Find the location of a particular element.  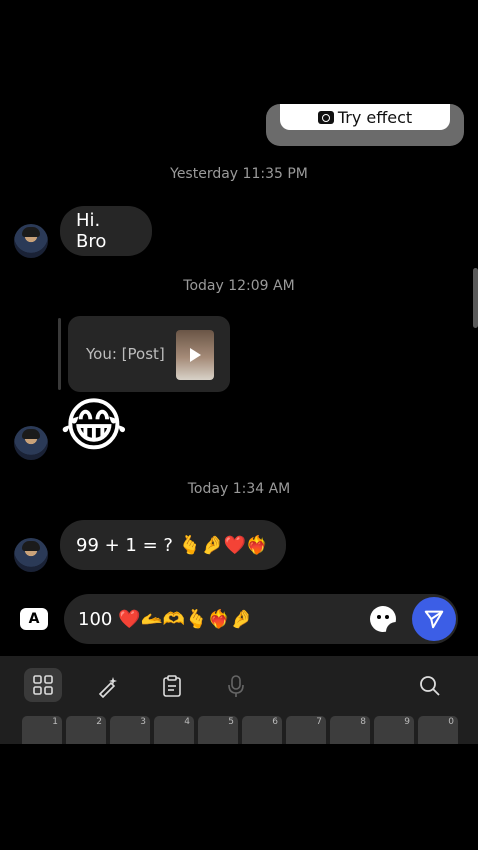

search-icon is located at coordinates (430, 686).